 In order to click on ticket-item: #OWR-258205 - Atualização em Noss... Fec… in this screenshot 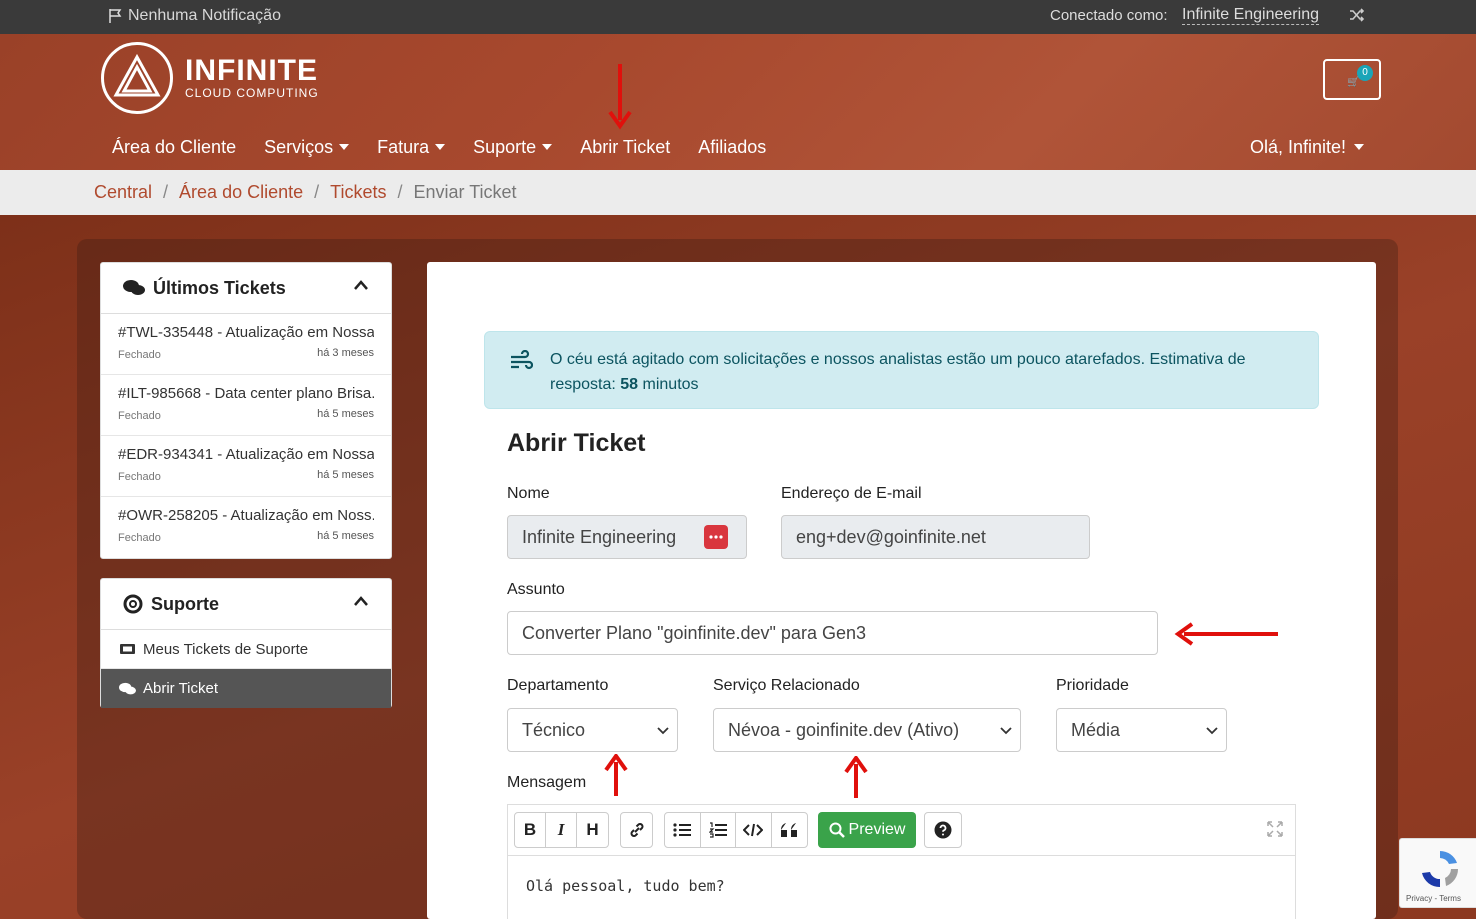, I will do `click(246, 527)`.